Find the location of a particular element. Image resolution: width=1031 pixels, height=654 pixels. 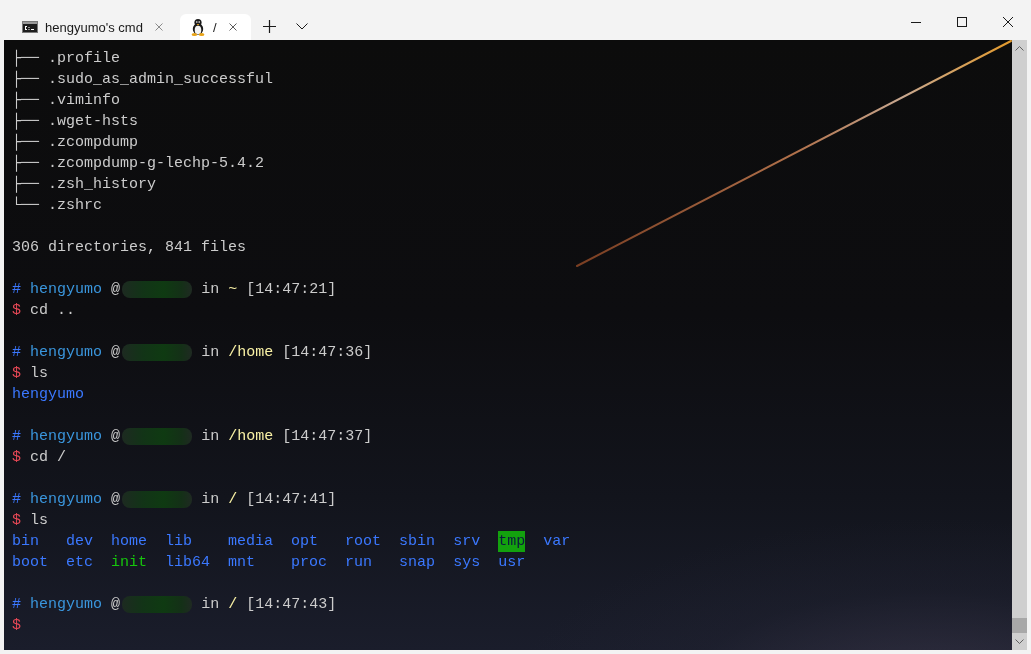

directory-name: boot is located at coordinates (30, 563).